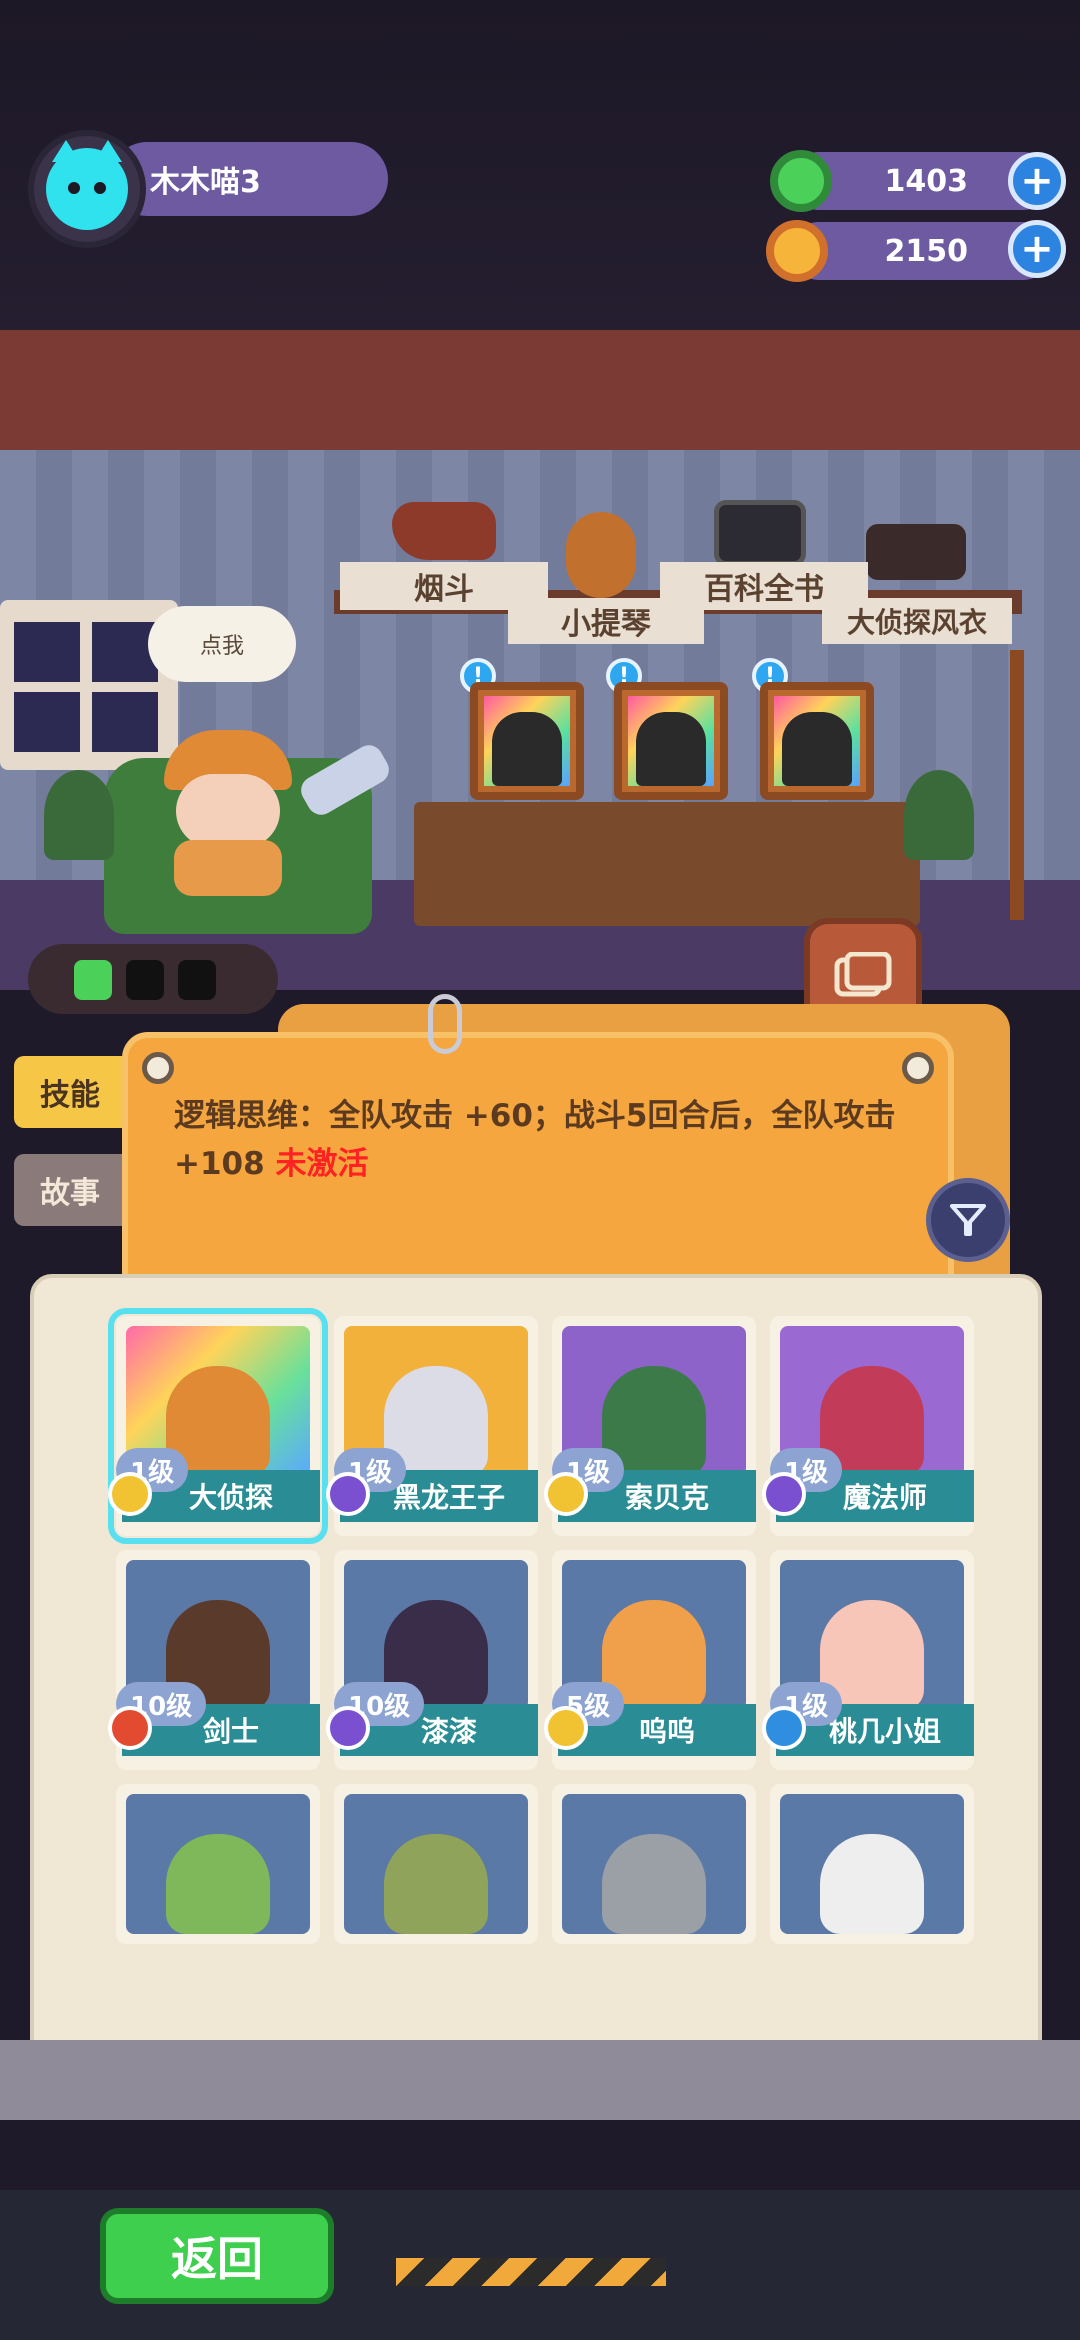 The width and height of the screenshot is (1080, 2340). I want to click on back-button: 返回, so click(217, 2256).